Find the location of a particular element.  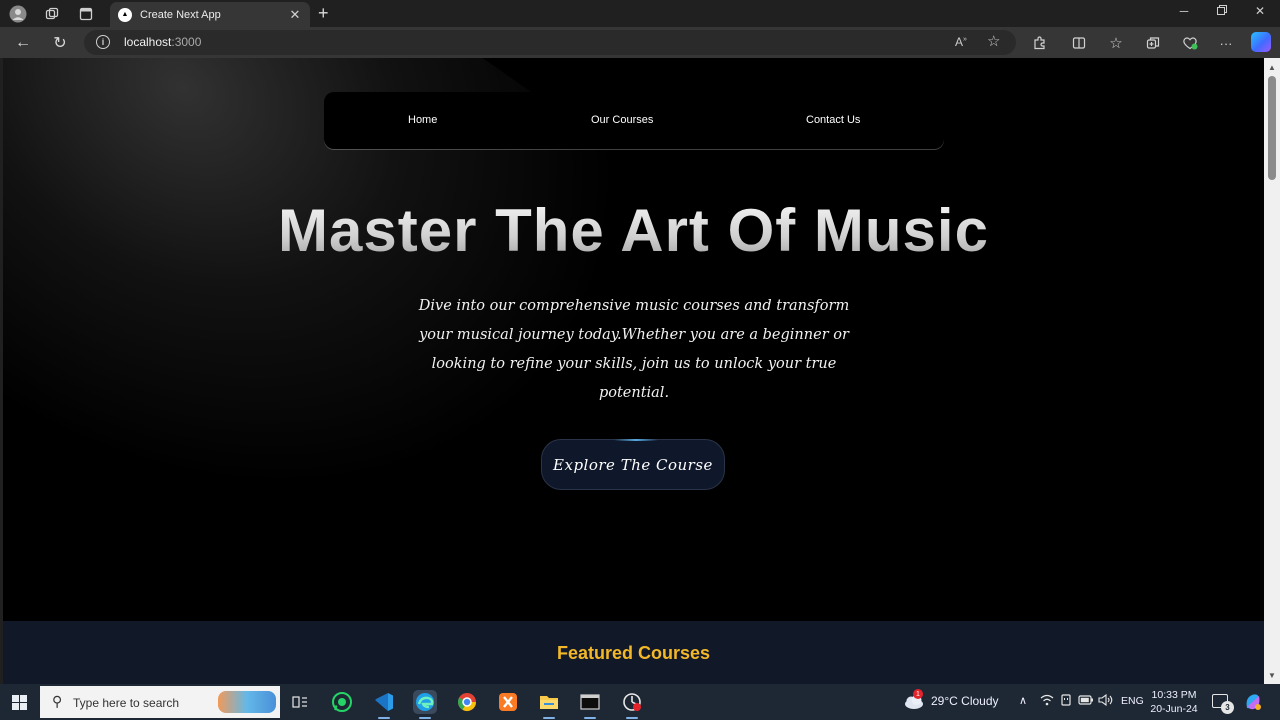

browser-essentials-icon is located at coordinates (1190, 43).